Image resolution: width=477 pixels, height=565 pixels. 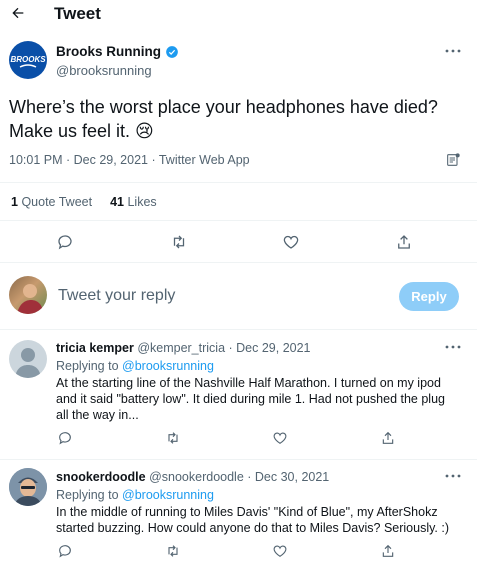 I want to click on likes-stat: 41 Likes, so click(x=133, y=202).